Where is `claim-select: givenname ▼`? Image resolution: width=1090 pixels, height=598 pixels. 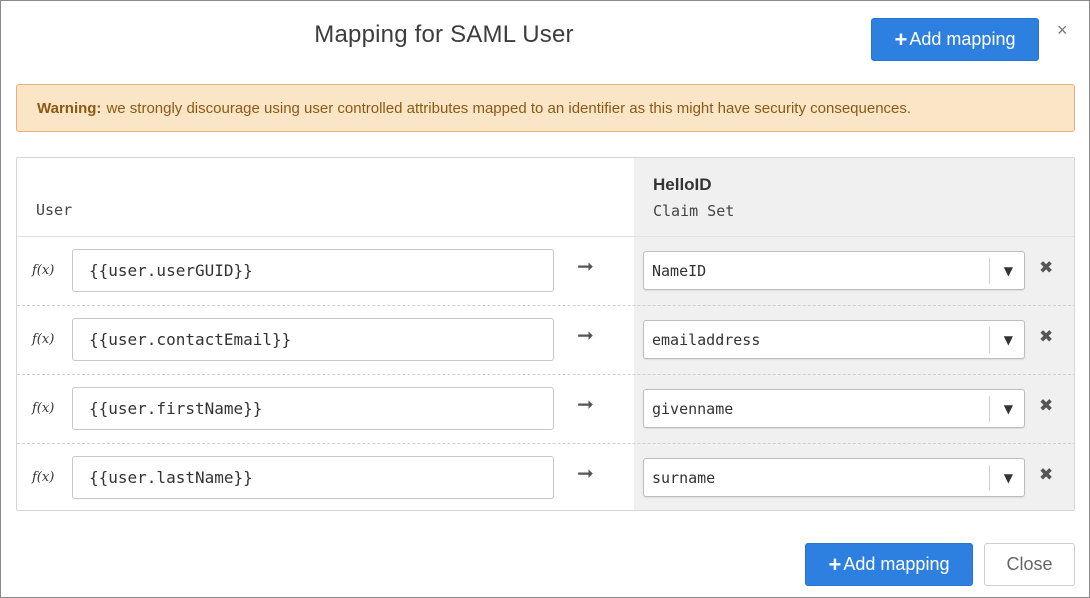
claim-select: givenname ▼ is located at coordinates (834, 408).